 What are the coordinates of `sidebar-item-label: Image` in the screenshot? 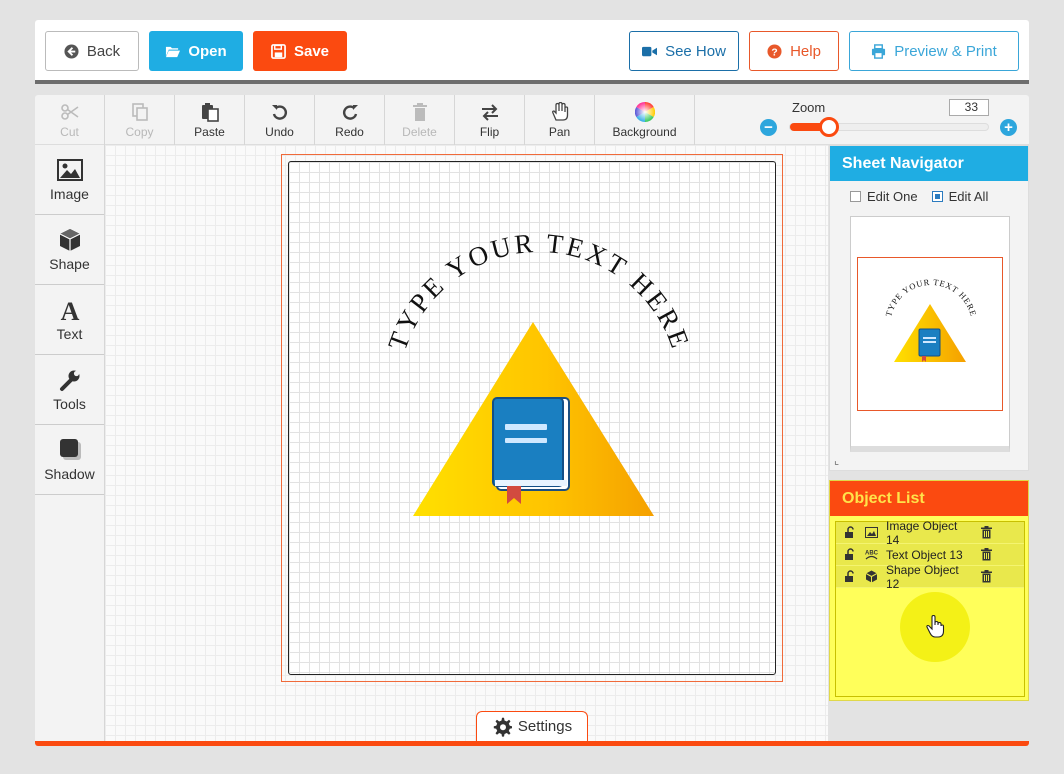 It's located at (69, 193).